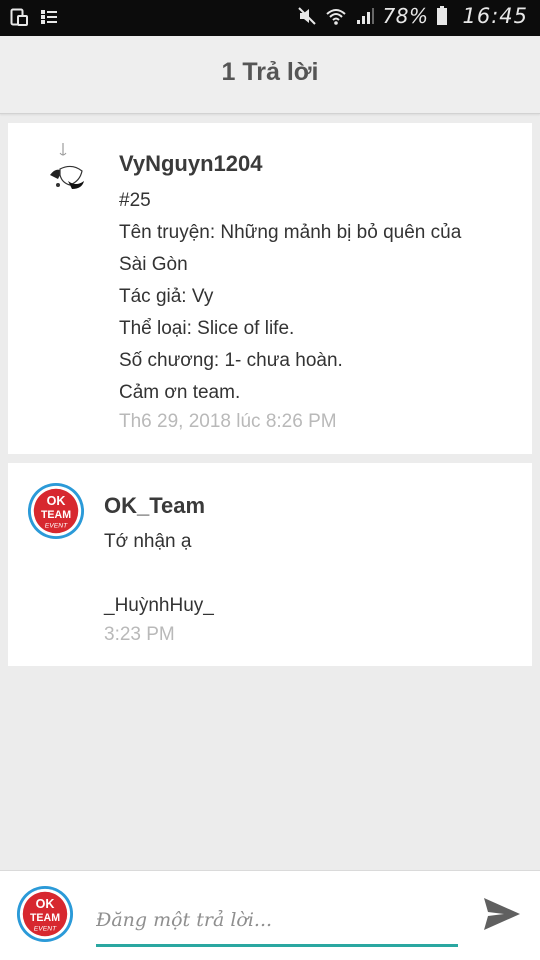 This screenshot has width=540, height=960. Describe the element at coordinates (180, 392) in the screenshot. I see `comment-text-line: Cảm ơn team.` at that location.